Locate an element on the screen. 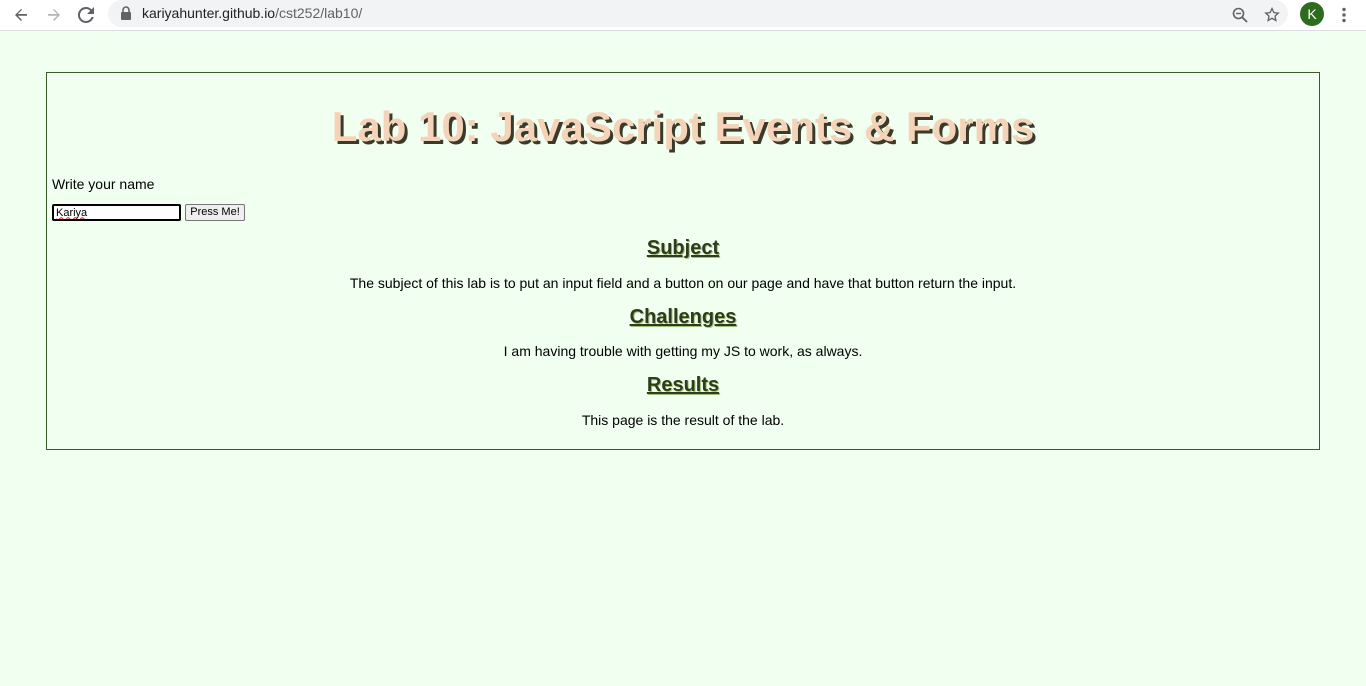 The width and height of the screenshot is (1366, 686). kebab-menu-icon is located at coordinates (1344, 15).